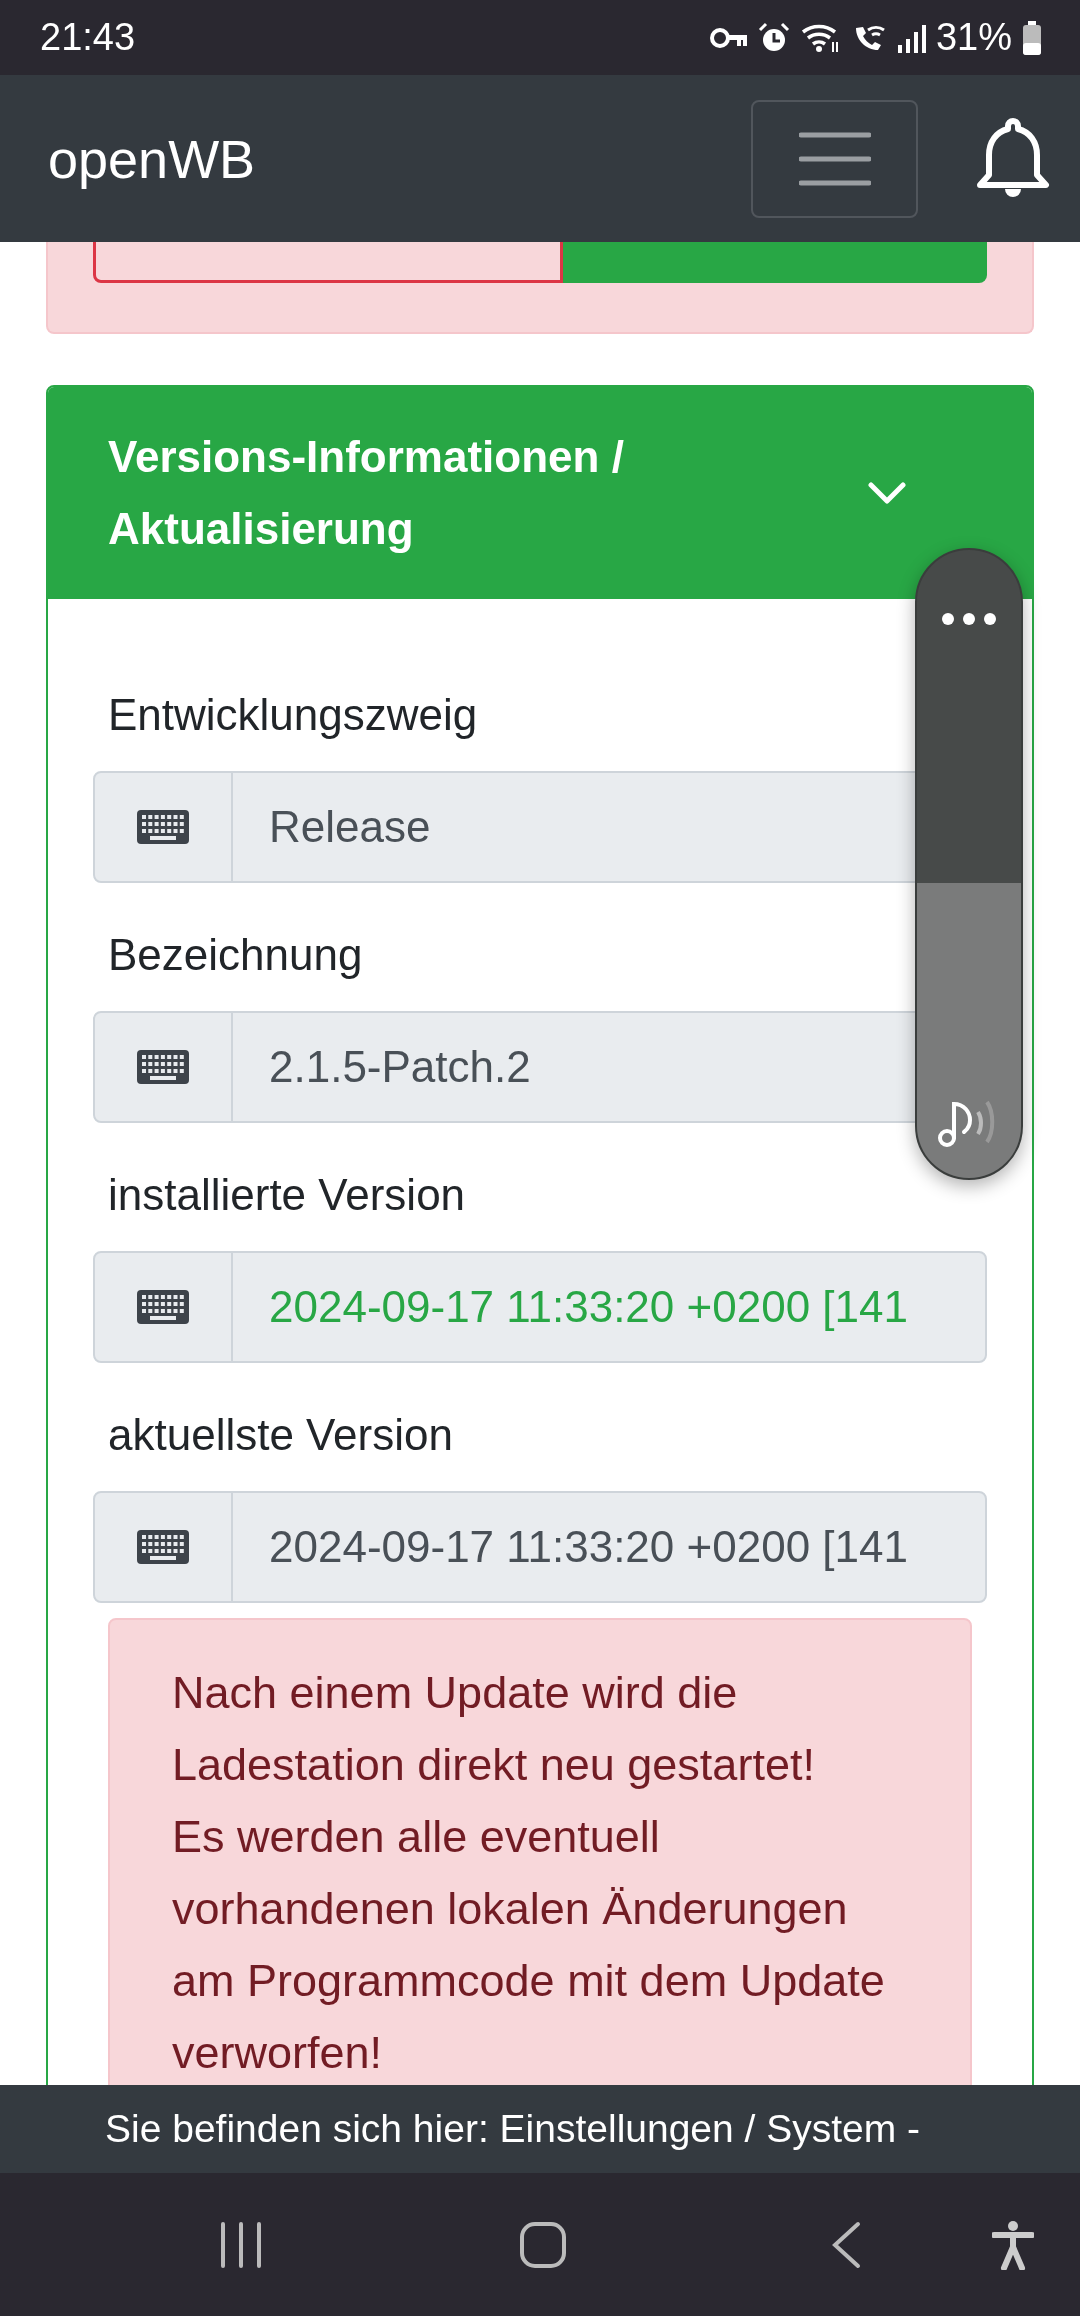 The width and height of the screenshot is (1080, 2316). Describe the element at coordinates (728, 37) in the screenshot. I see `key-icon` at that location.